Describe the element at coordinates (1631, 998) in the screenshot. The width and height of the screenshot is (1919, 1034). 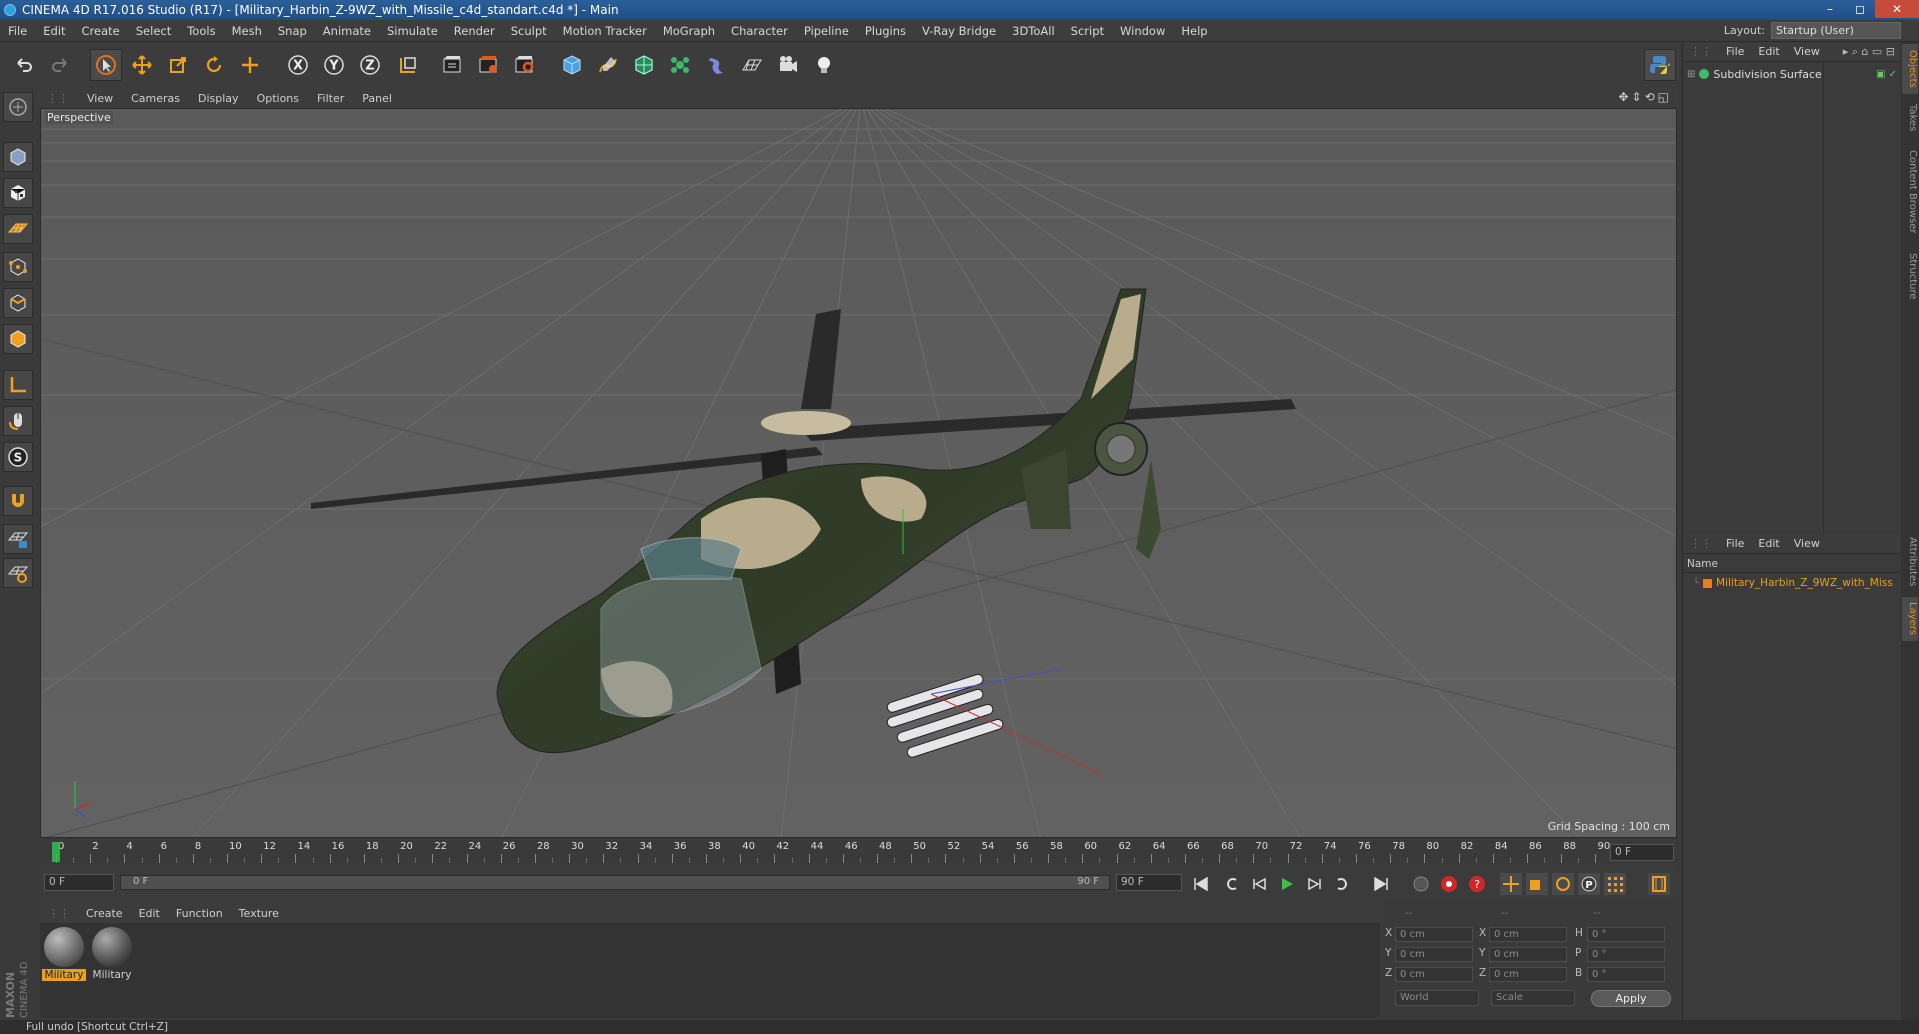
I see `apply-button: Apply` at that location.